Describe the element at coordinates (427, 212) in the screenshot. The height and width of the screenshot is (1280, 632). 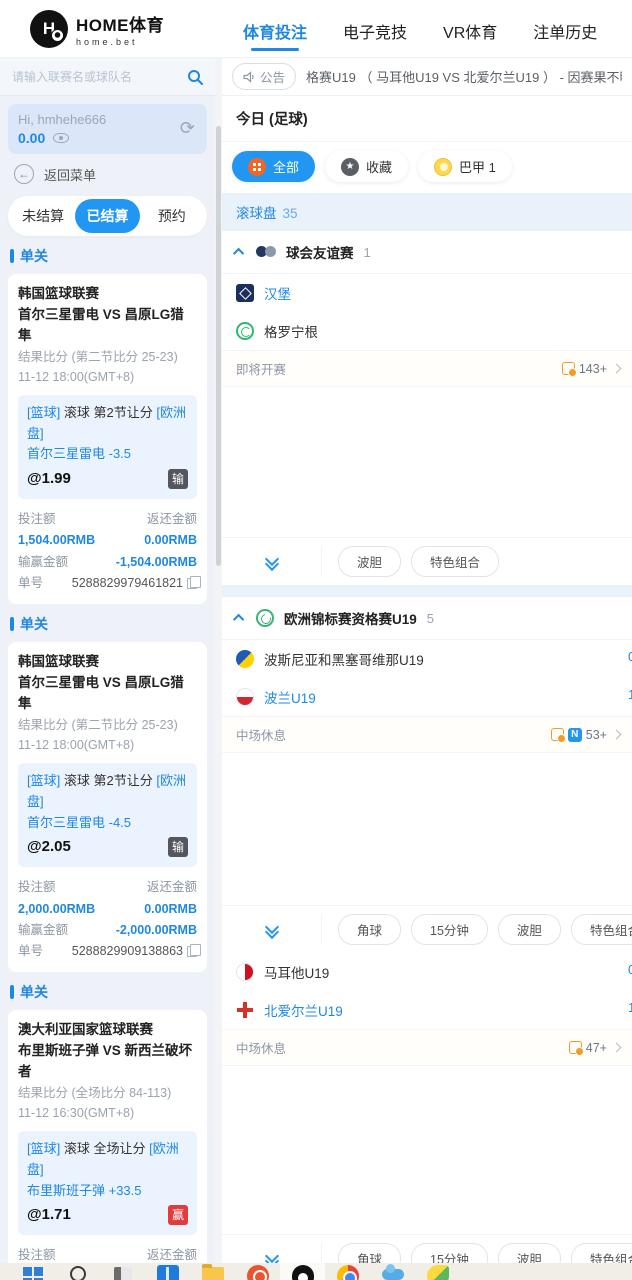
I see `live-betting-row: 滚球盘 35` at that location.